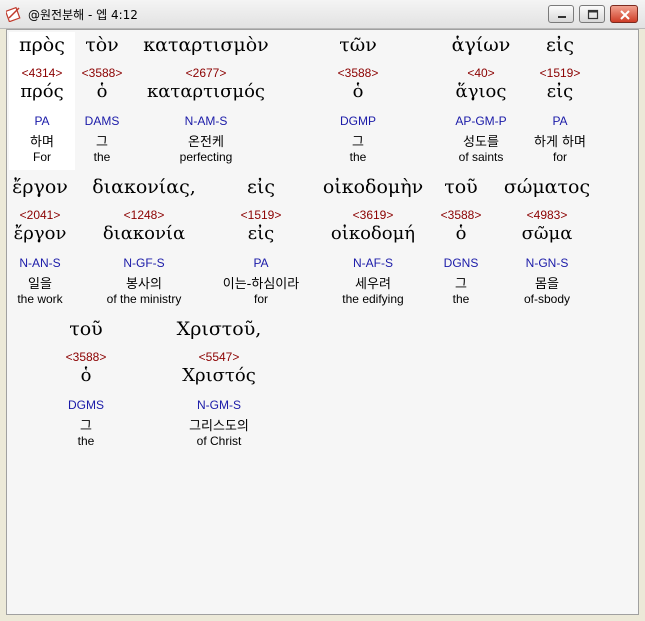  What do you see at coordinates (261, 284) in the screenshot?
I see `korean-gloss: 이는-하심이라` at bounding box center [261, 284].